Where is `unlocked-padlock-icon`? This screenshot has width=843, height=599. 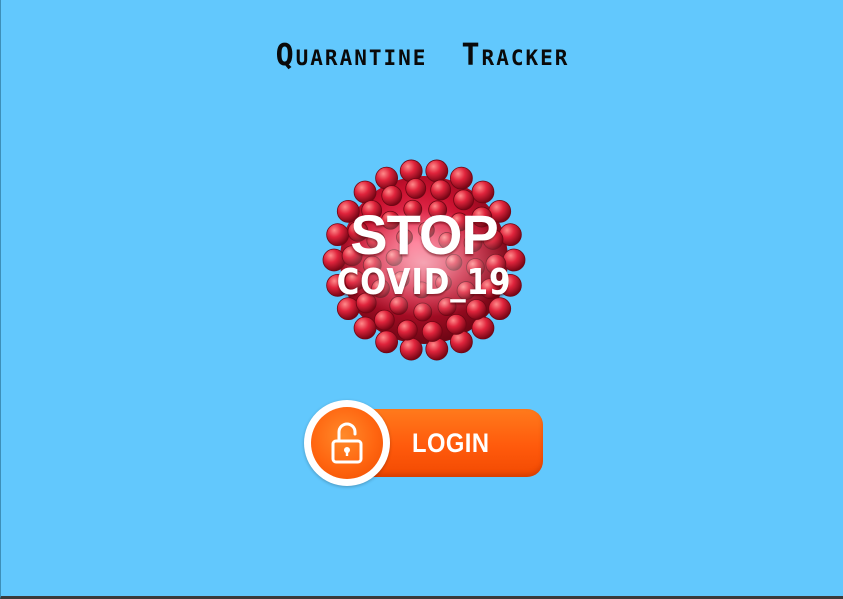
unlocked-padlock-icon is located at coordinates (347, 443).